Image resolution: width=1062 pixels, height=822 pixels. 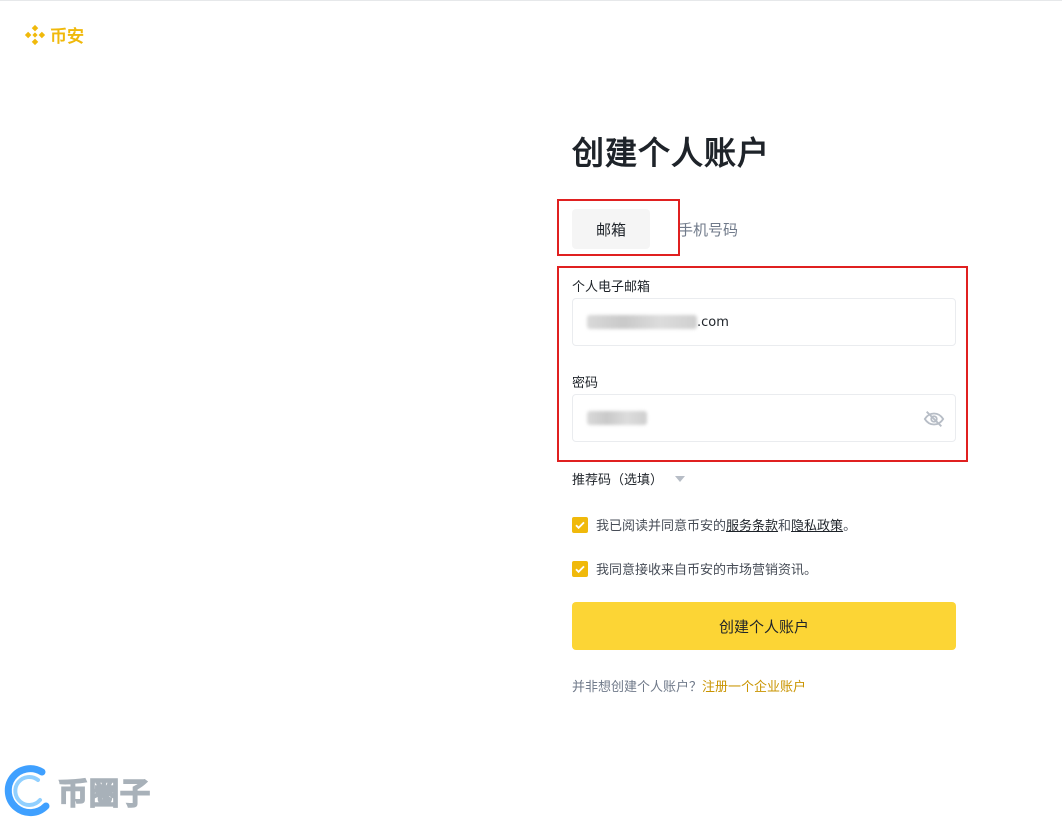 What do you see at coordinates (104, 794) in the screenshot?
I see `watermark-text: 币圈子` at bounding box center [104, 794].